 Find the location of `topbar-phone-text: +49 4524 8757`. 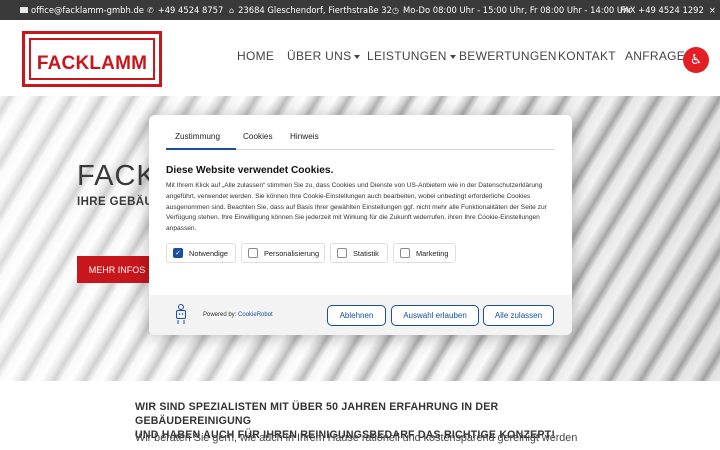

topbar-phone-text: +49 4524 8757 is located at coordinates (191, 10).